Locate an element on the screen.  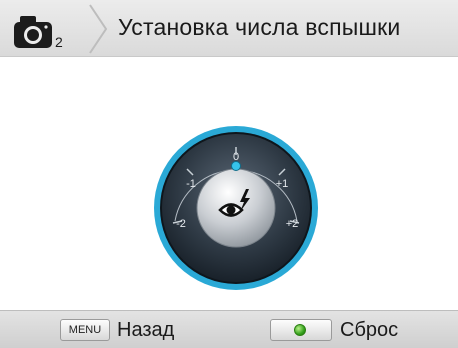
dial-label-plus1: +1 is located at coordinates (282, 184).